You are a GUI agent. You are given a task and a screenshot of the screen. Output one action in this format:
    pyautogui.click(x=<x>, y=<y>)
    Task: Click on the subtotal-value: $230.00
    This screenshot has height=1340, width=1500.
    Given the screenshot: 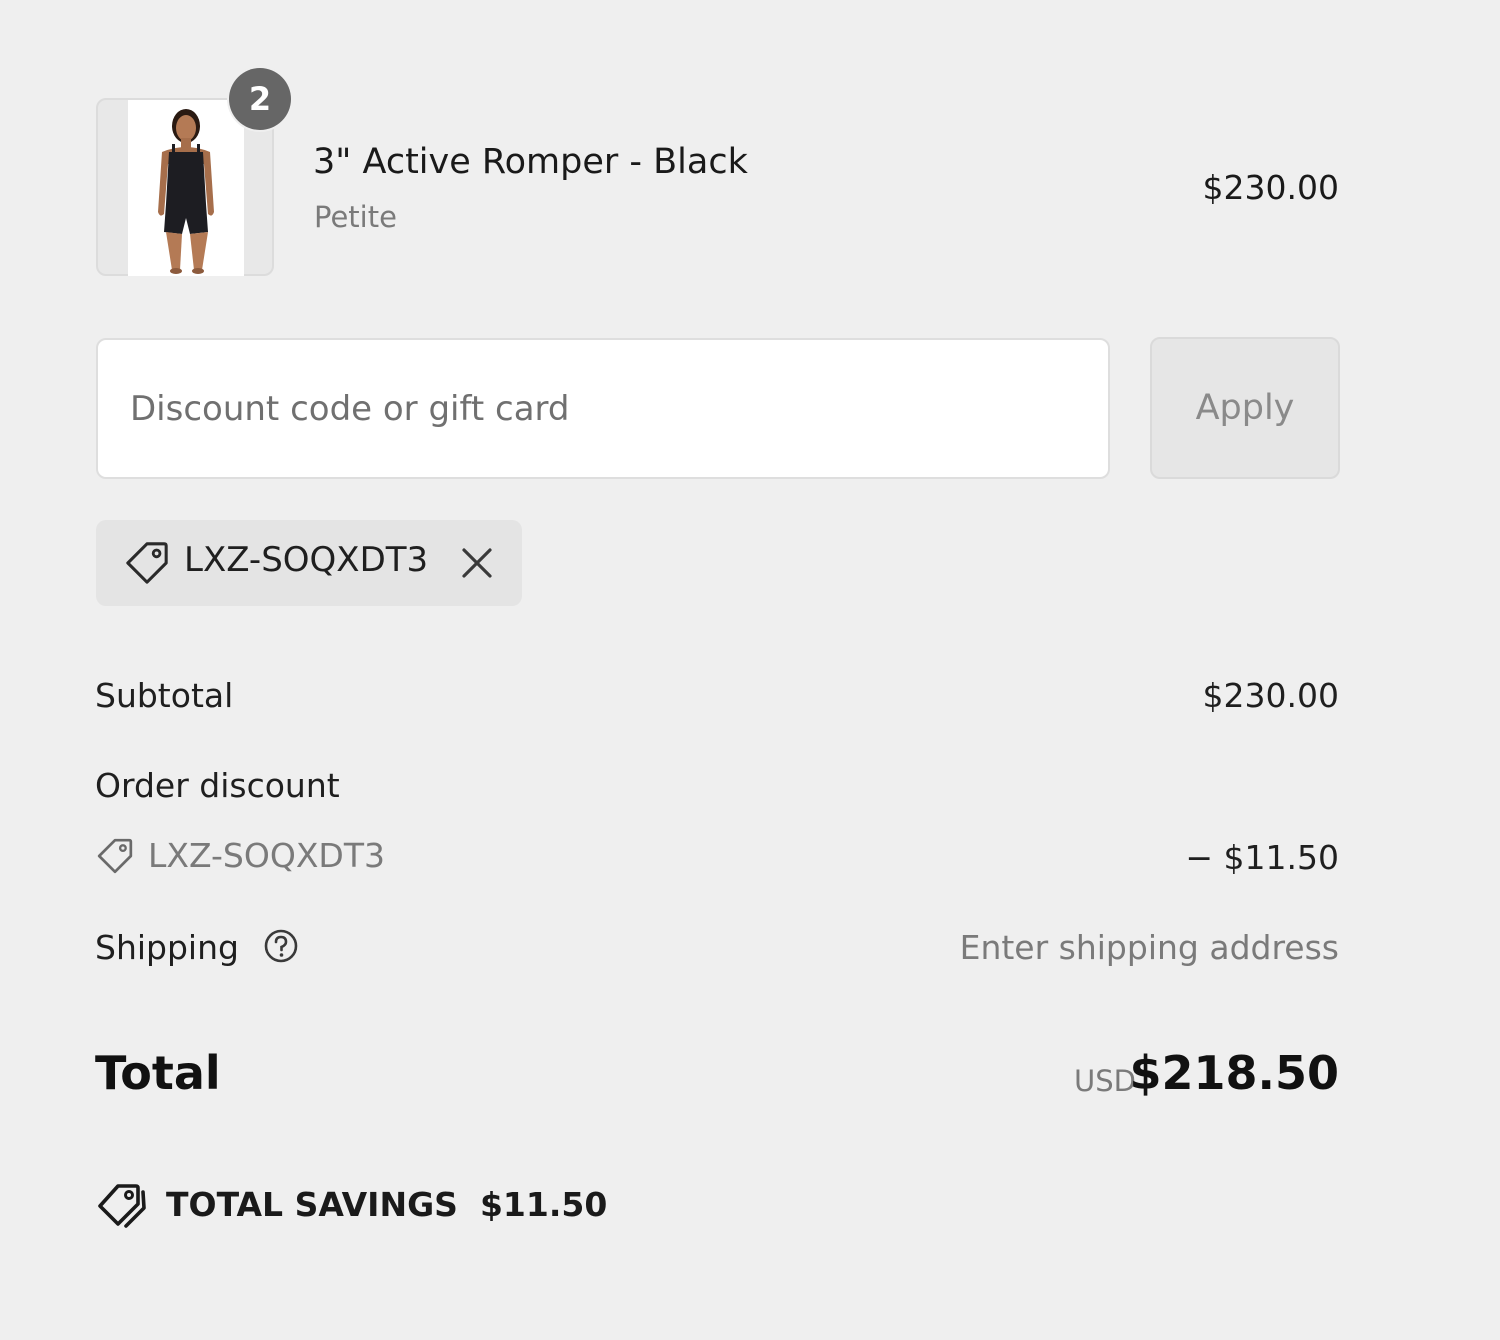 What is the action you would take?
    pyautogui.click(x=1270, y=695)
    